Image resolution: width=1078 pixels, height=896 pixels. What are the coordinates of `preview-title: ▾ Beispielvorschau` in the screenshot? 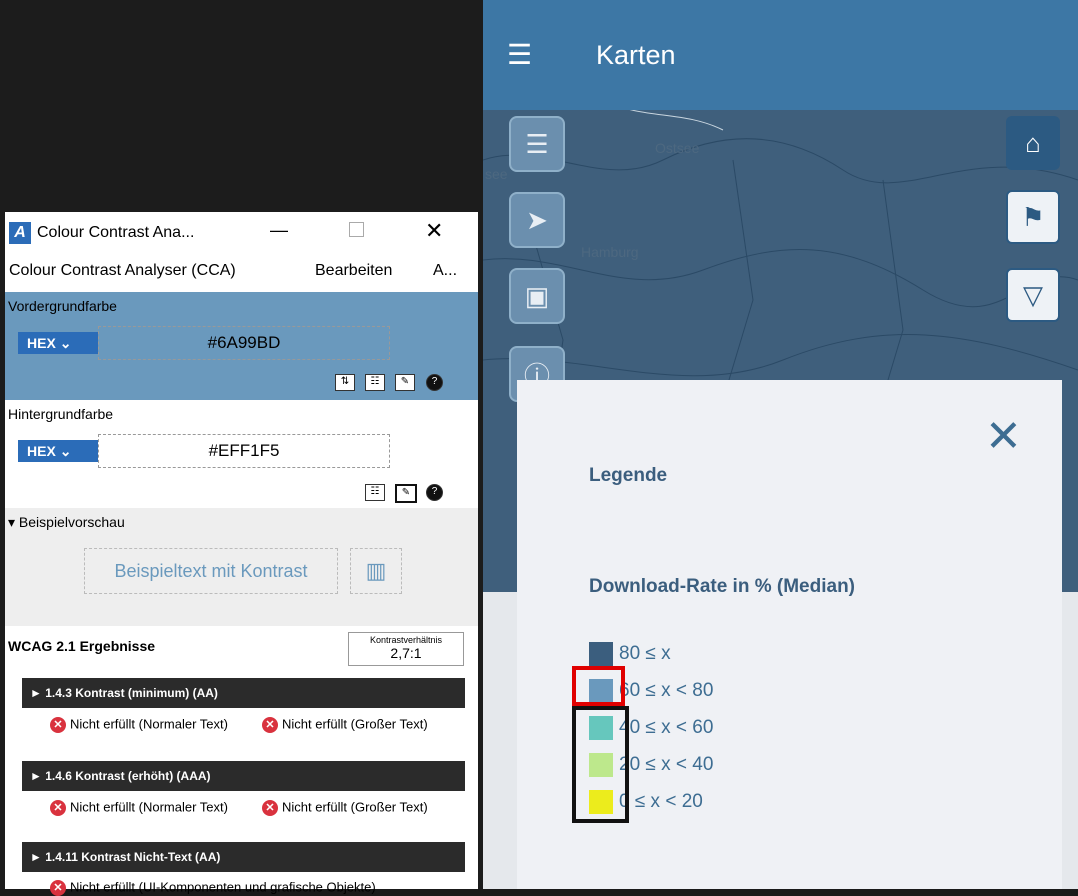 It's located at (66, 522).